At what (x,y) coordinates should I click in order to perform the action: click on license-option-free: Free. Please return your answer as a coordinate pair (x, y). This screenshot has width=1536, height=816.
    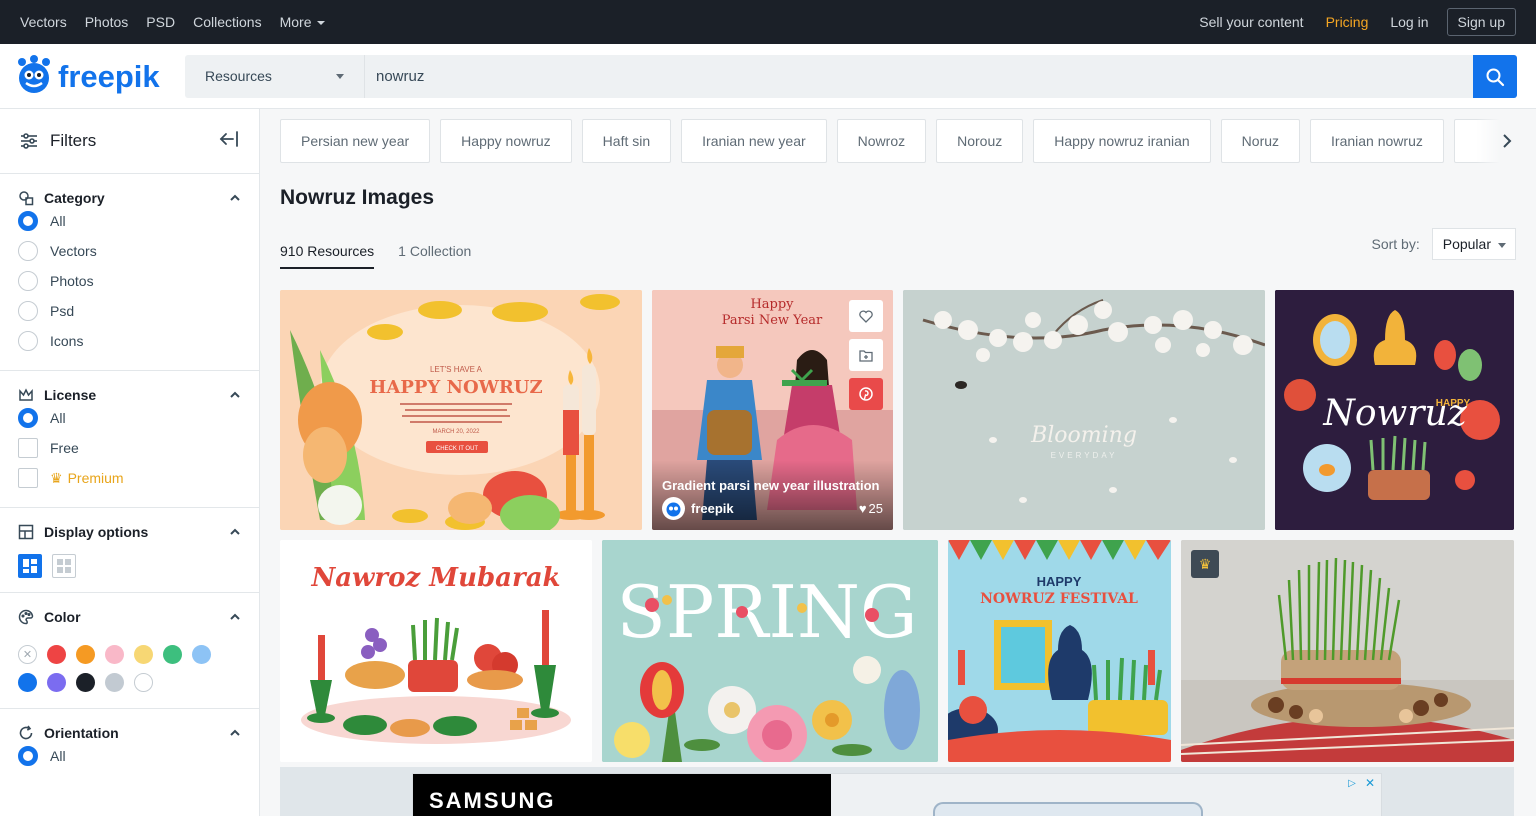
    Looking at the image, I should click on (129, 448).